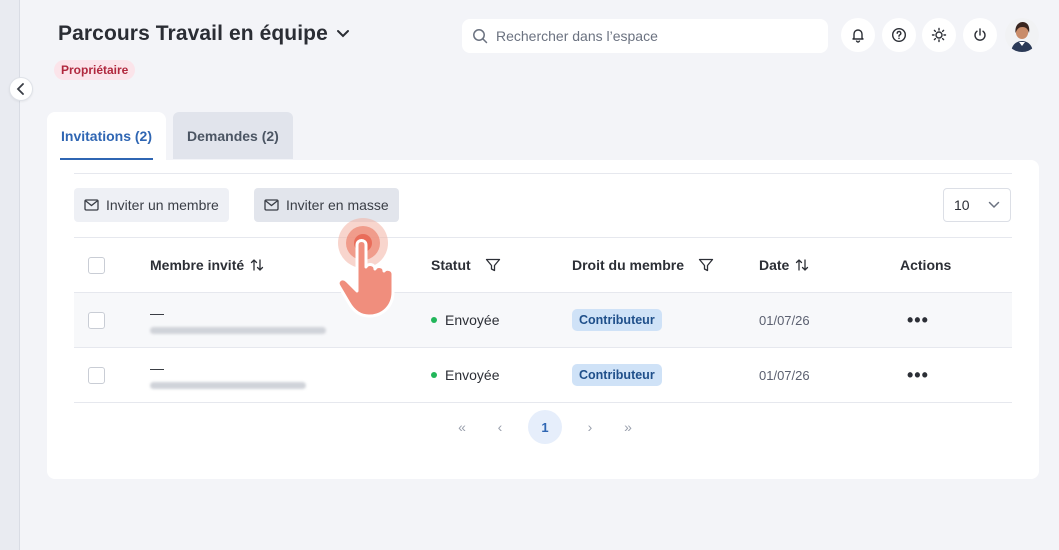 The image size is (1059, 550). I want to click on sidebar-collapse-button, so click(21, 89).